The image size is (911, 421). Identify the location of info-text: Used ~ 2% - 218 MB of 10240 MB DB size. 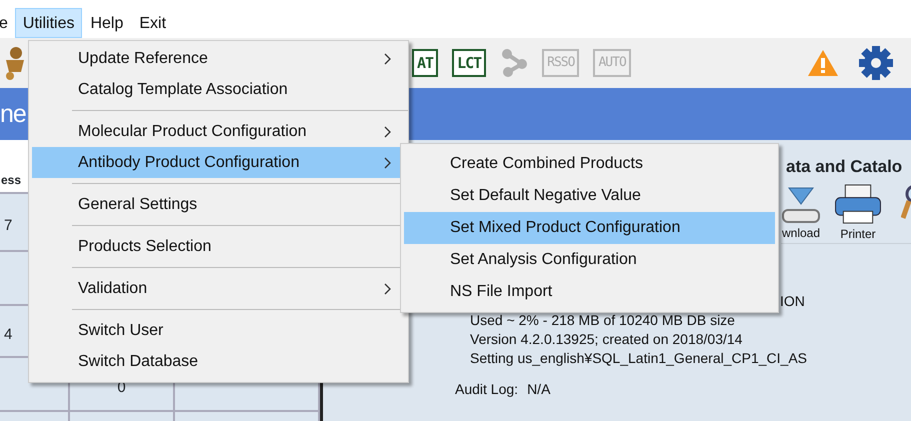
(603, 320).